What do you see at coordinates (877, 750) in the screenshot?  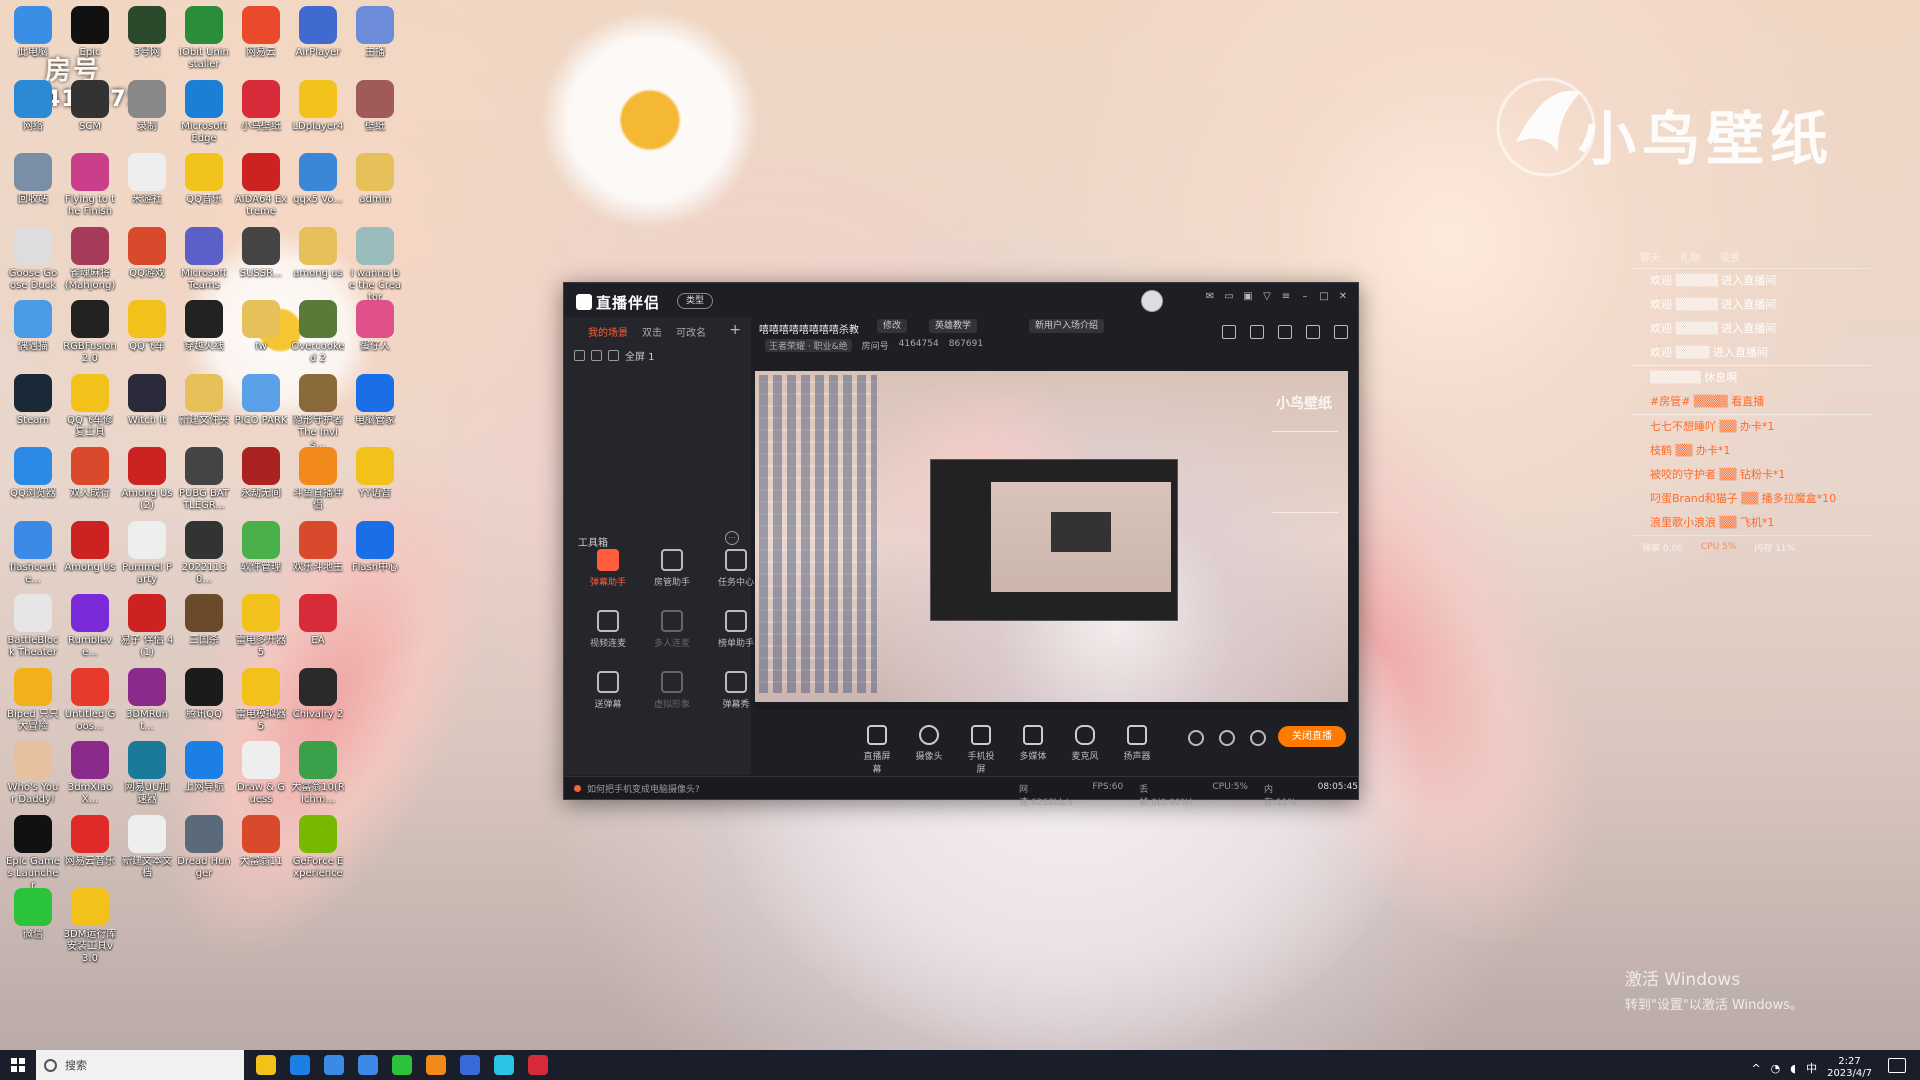 I see `screen-capture-button: 直播屏幕` at bounding box center [877, 750].